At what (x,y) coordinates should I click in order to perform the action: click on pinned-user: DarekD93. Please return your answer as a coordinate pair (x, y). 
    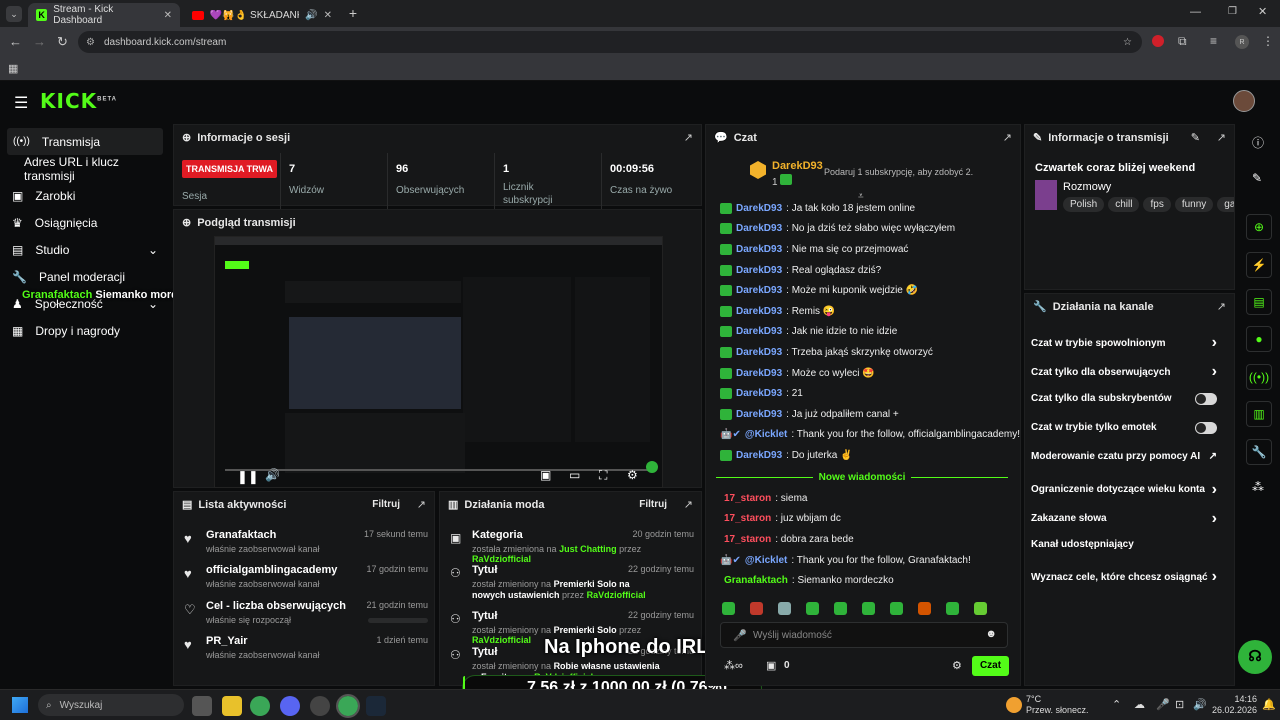
    Looking at the image, I should click on (797, 166).